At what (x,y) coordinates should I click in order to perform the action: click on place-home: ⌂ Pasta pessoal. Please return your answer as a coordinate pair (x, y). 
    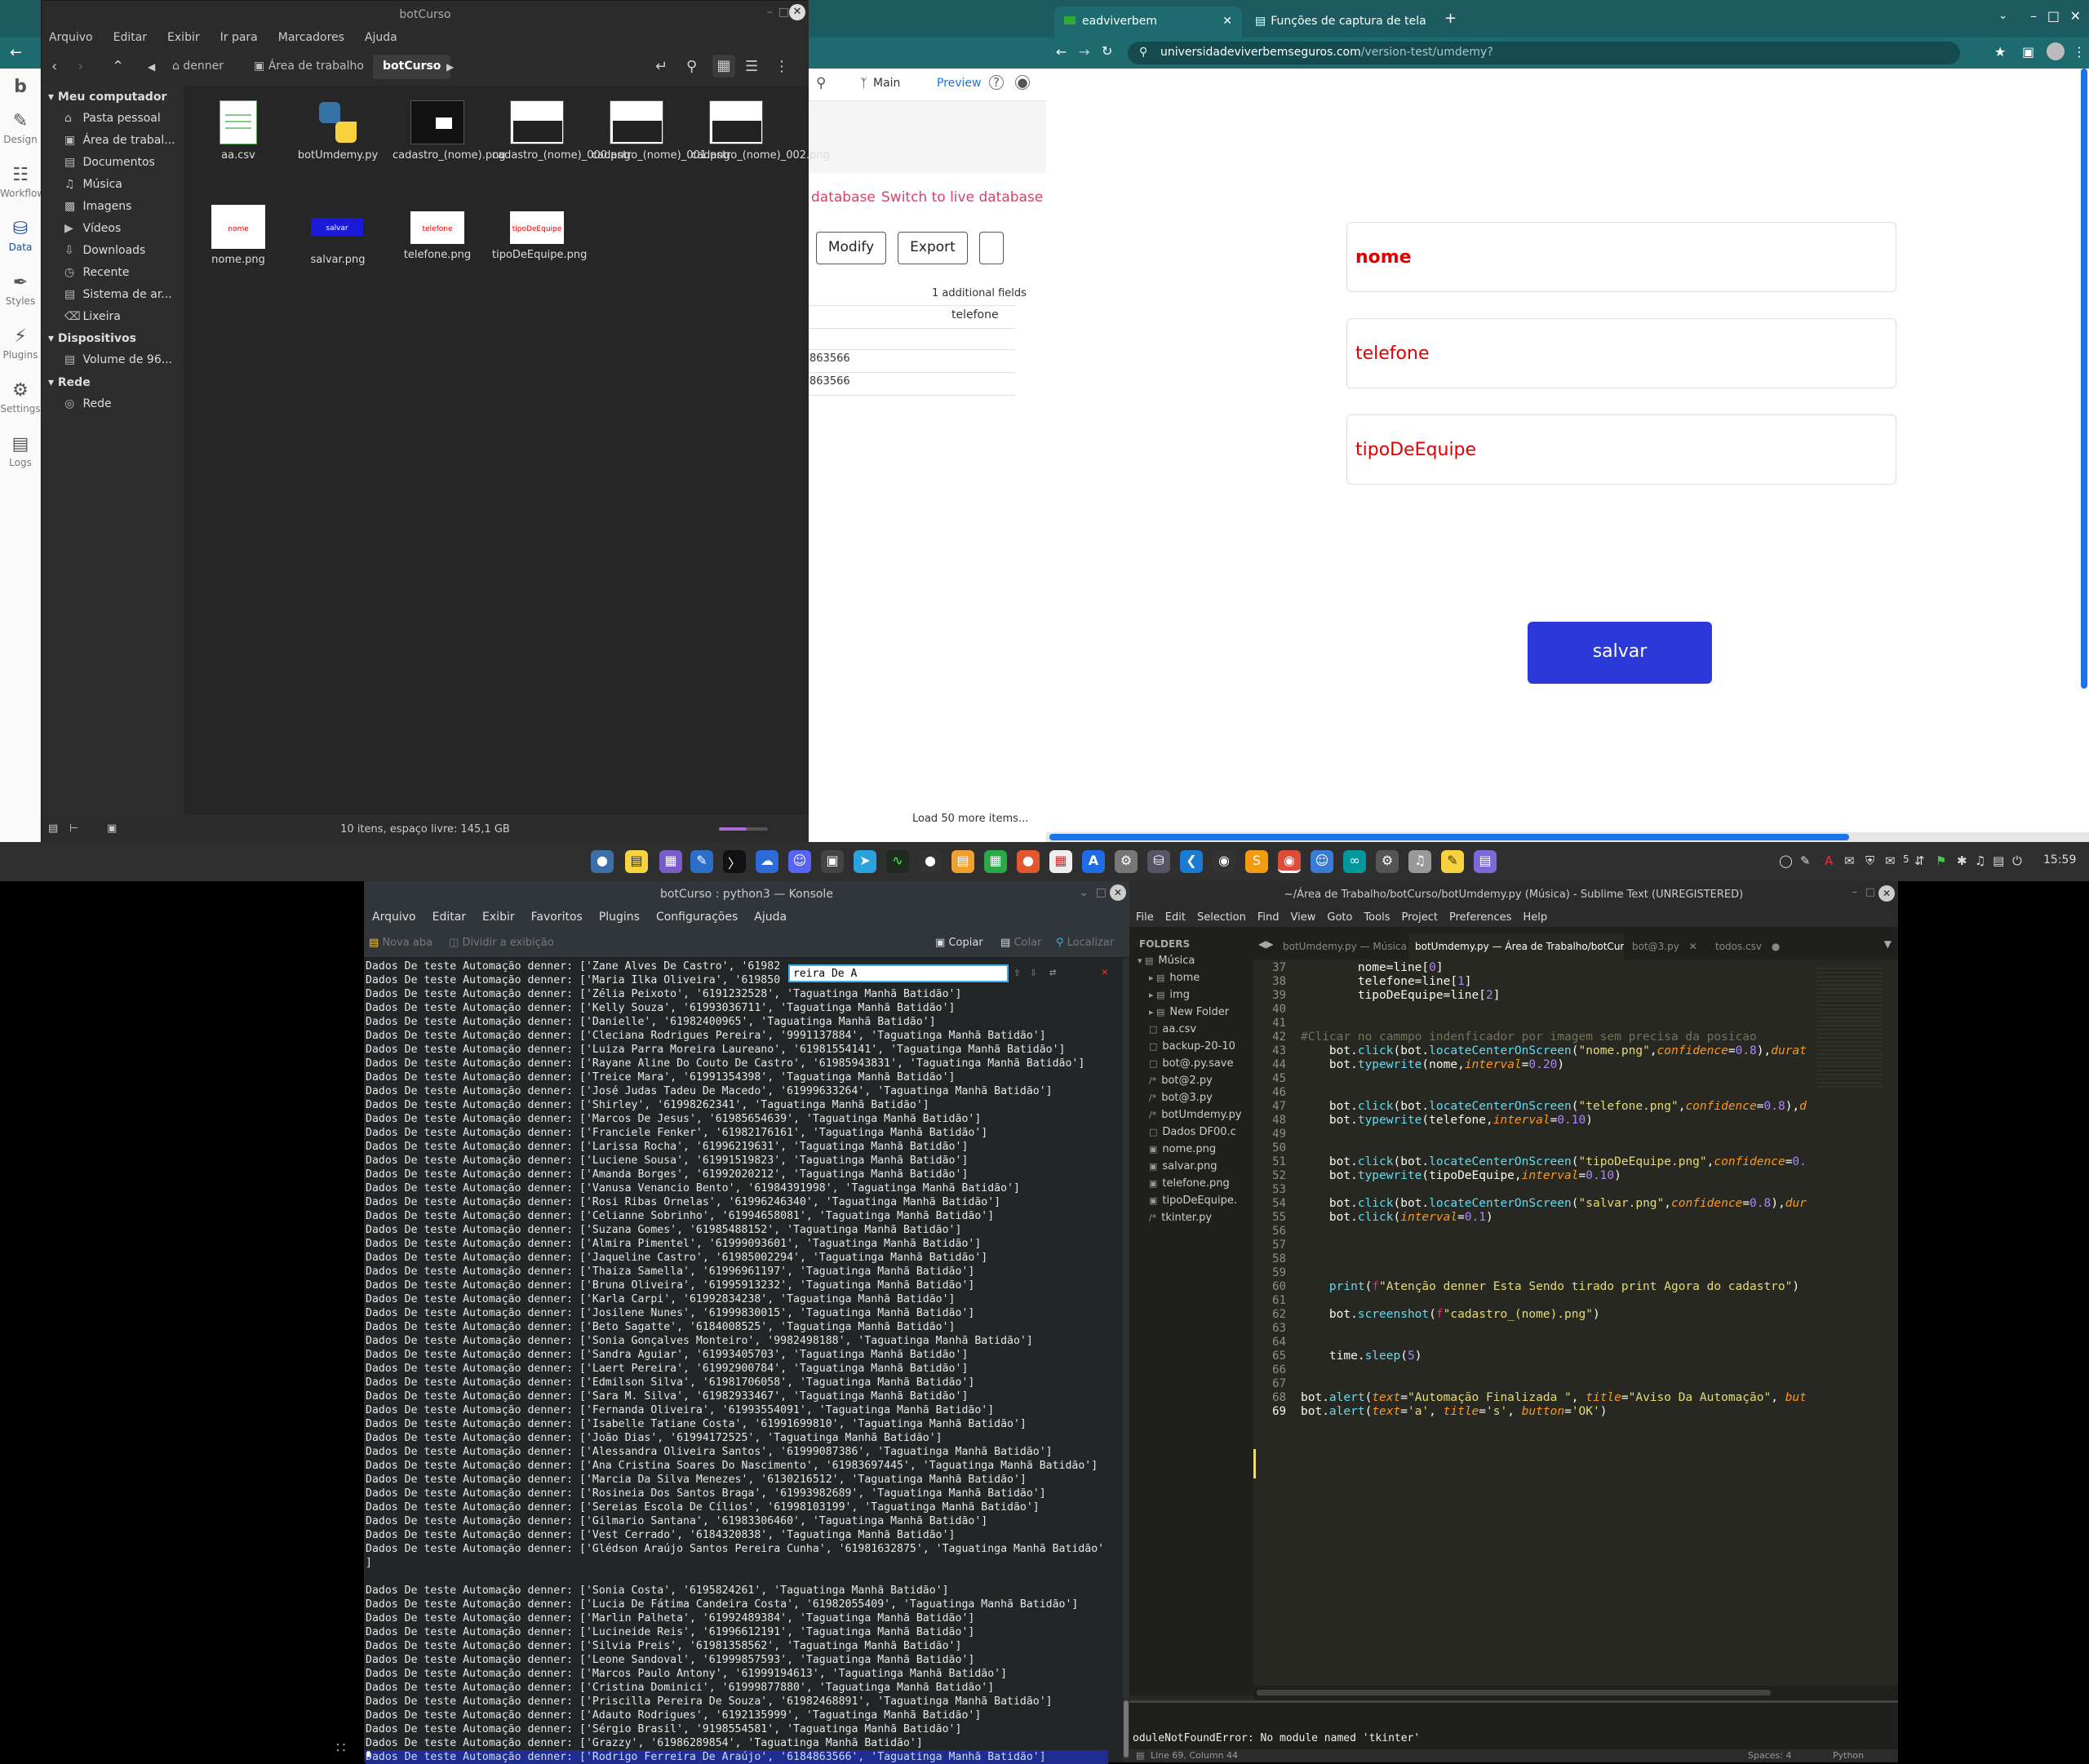
    Looking at the image, I should click on (112, 118).